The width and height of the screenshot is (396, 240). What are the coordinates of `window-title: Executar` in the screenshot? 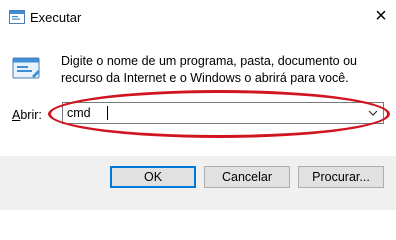 It's located at (56, 17).